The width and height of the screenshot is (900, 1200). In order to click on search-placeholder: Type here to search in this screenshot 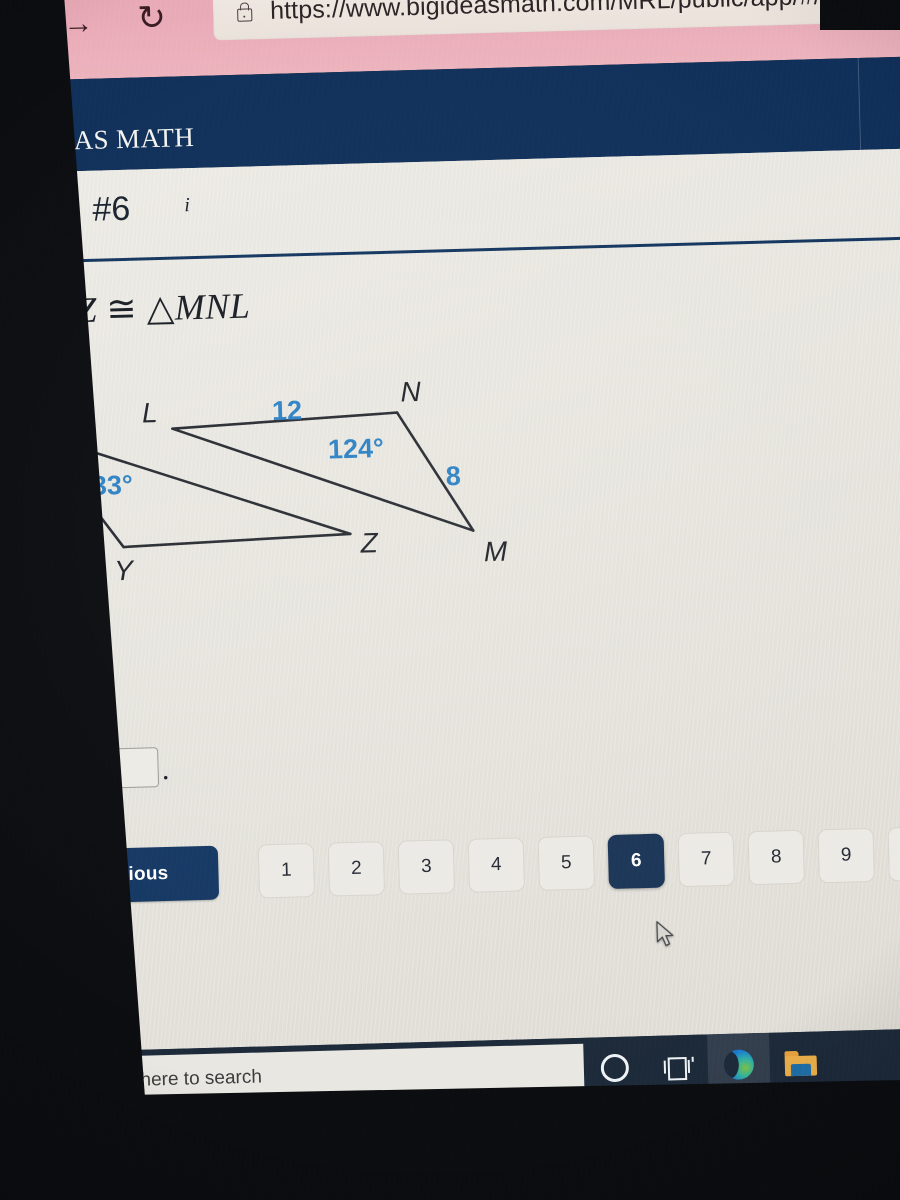, I will do `click(178, 1079)`.